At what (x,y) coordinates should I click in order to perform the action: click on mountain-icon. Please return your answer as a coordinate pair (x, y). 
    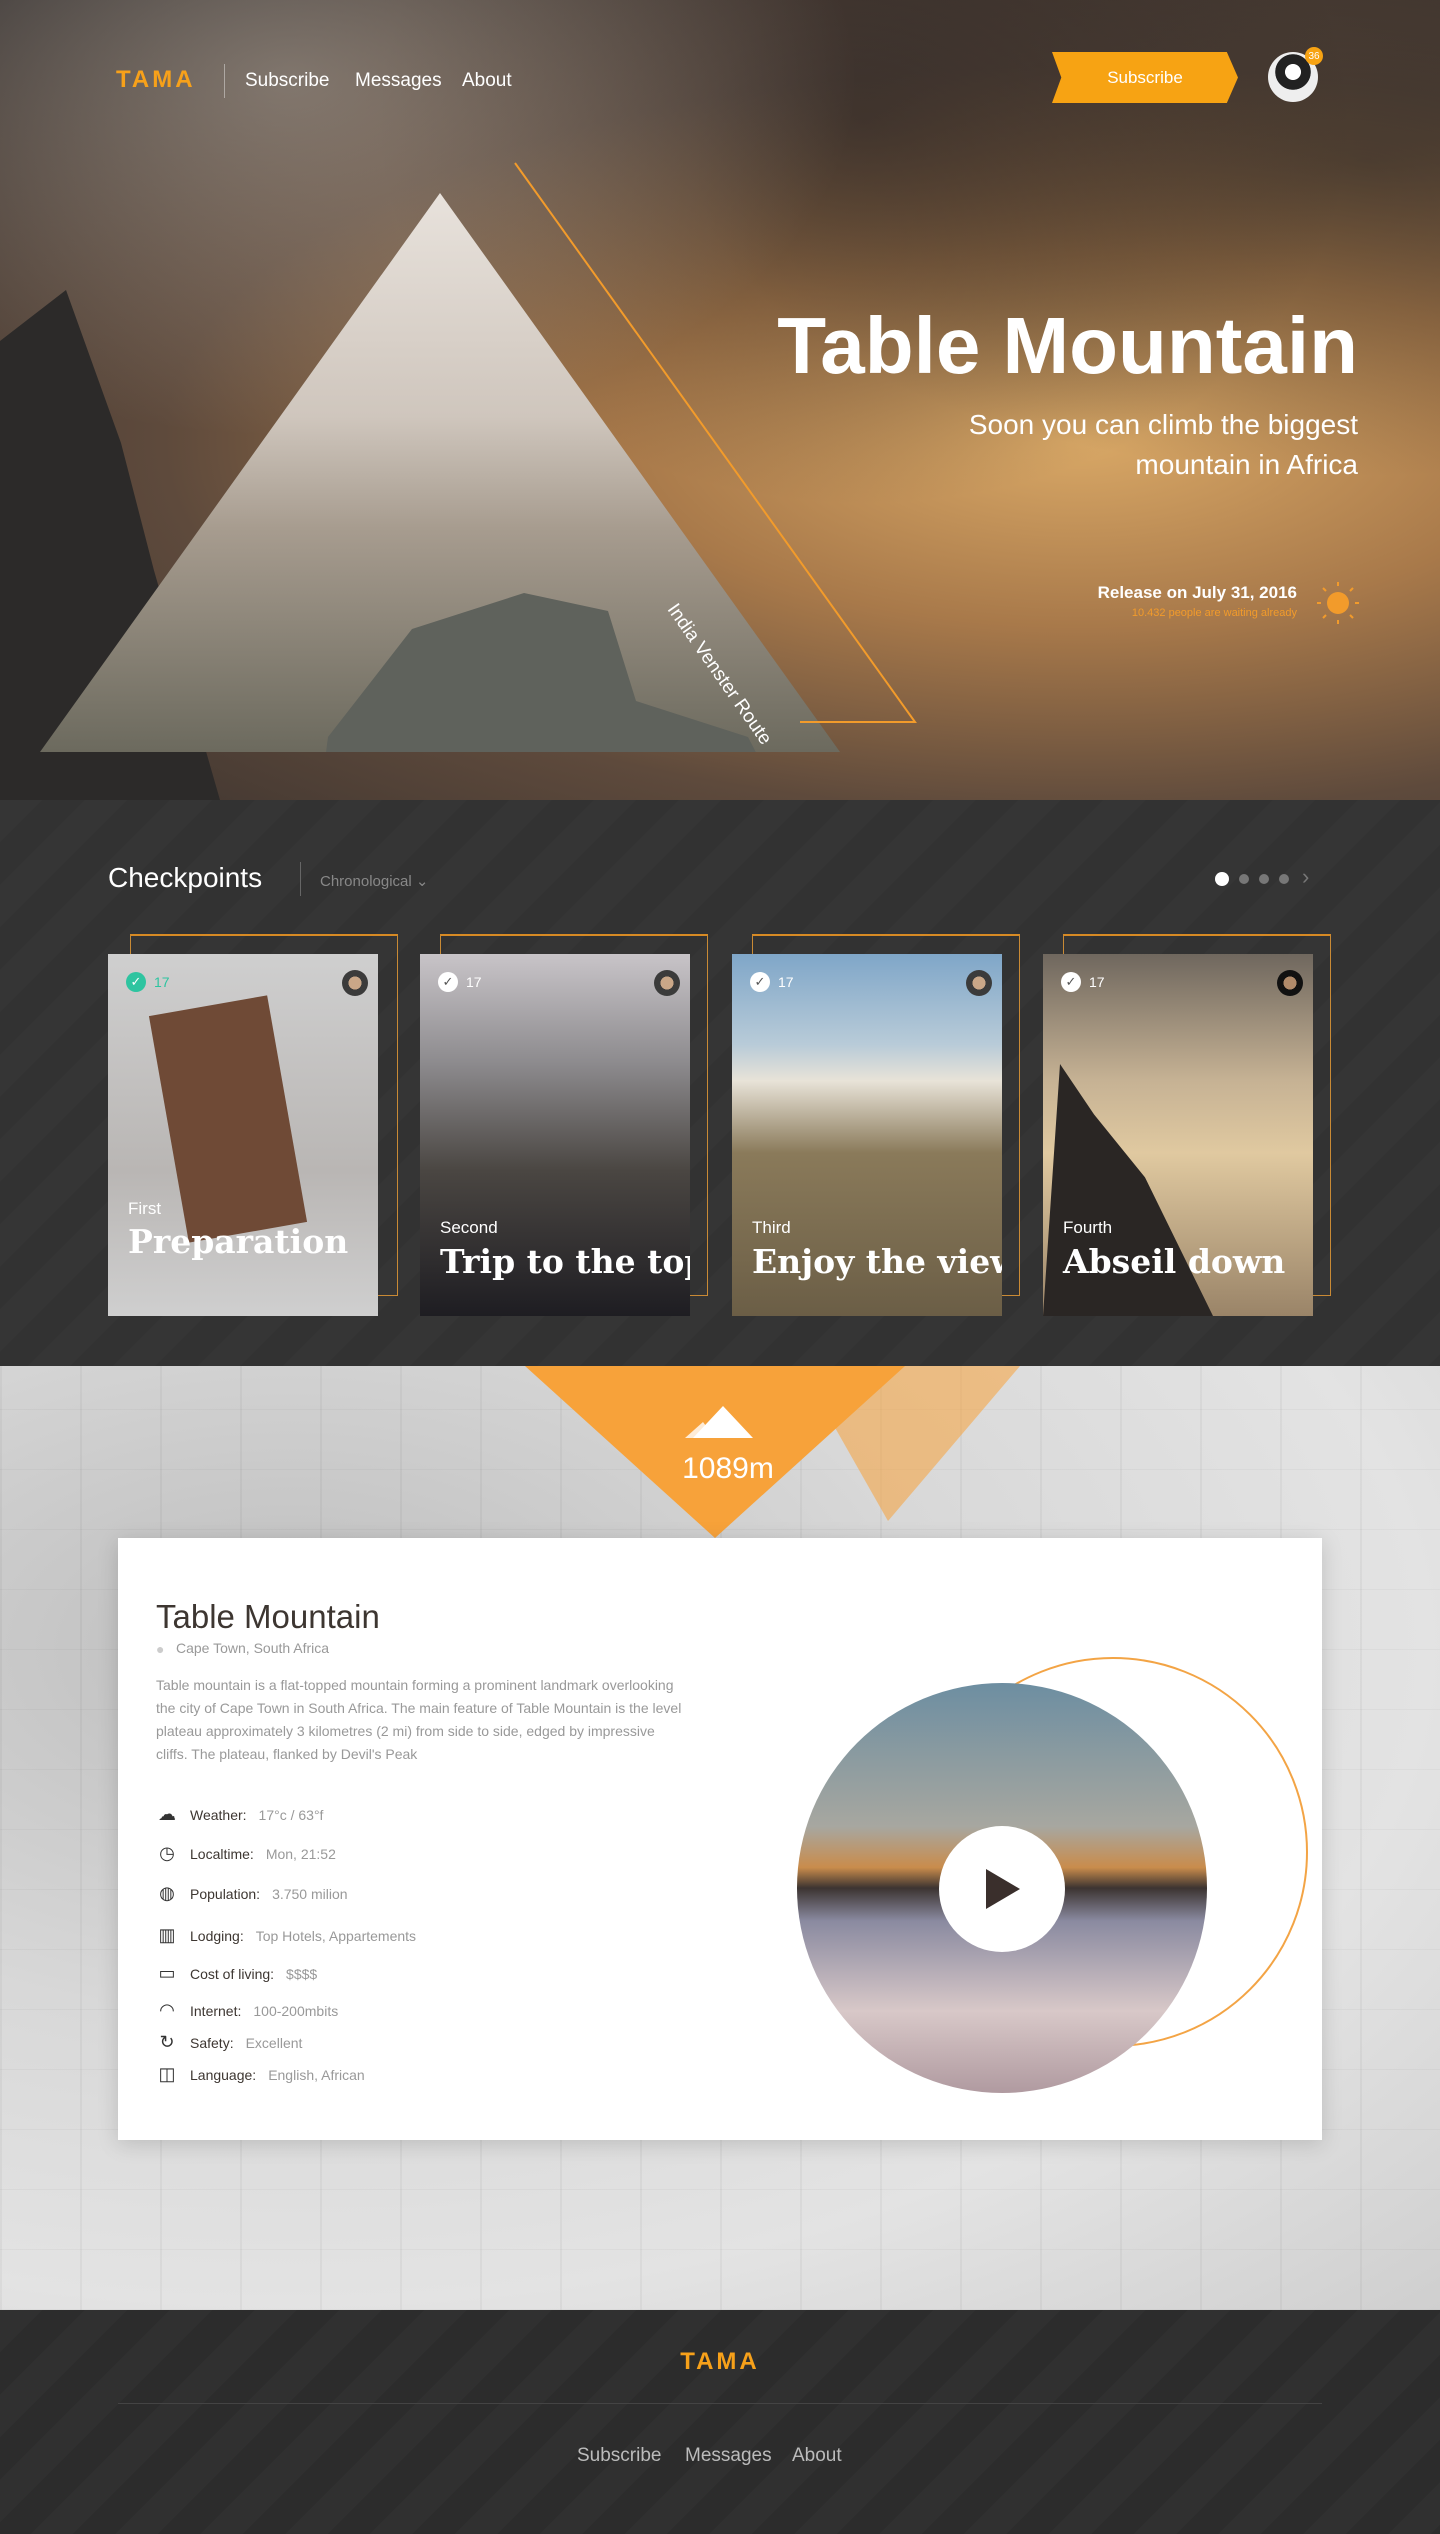
    Looking at the image, I should click on (719, 1422).